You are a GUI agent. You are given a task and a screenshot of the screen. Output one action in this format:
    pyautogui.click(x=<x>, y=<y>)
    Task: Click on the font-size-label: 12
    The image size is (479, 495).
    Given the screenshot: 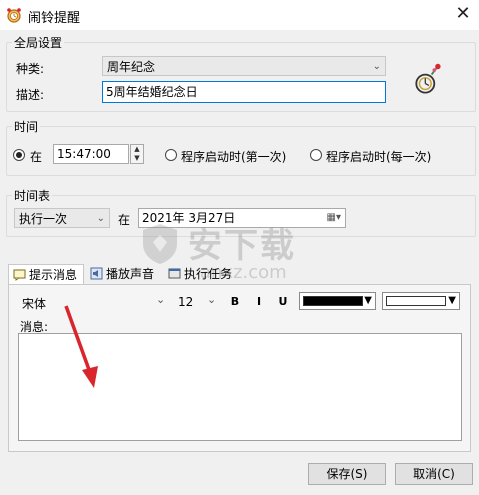 What is the action you would take?
    pyautogui.click(x=186, y=302)
    